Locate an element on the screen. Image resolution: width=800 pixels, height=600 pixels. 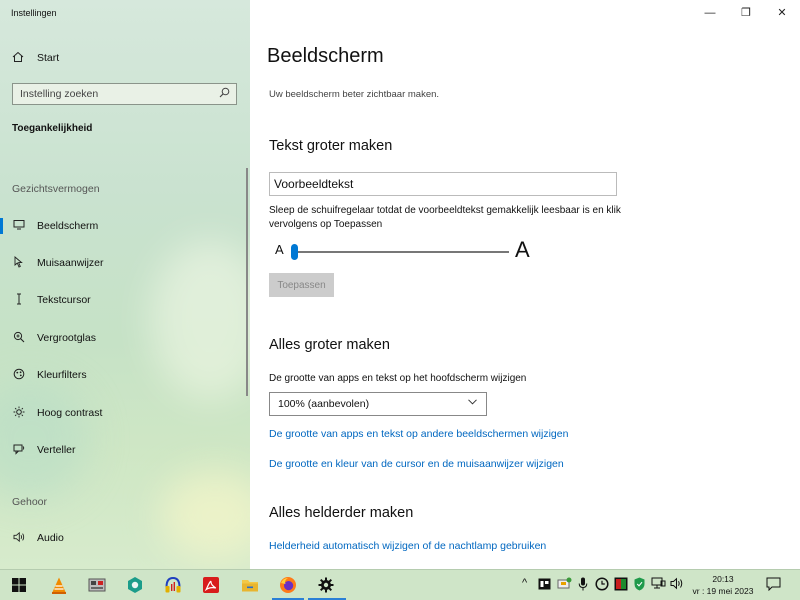
windows-start-icon is located at coordinates (19, 585).